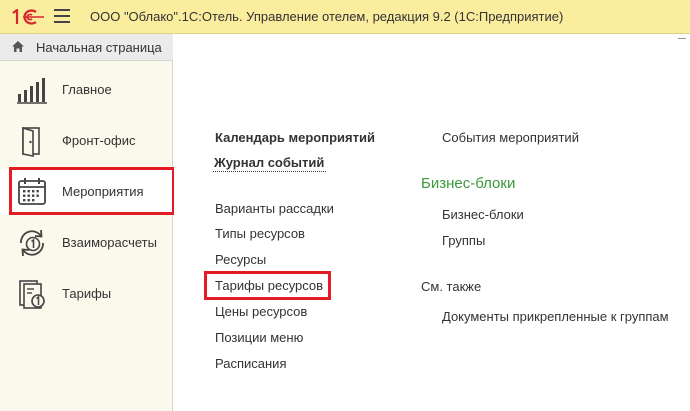  I want to click on sidebar-item-label: Взаиморасчеты, so click(109, 242).